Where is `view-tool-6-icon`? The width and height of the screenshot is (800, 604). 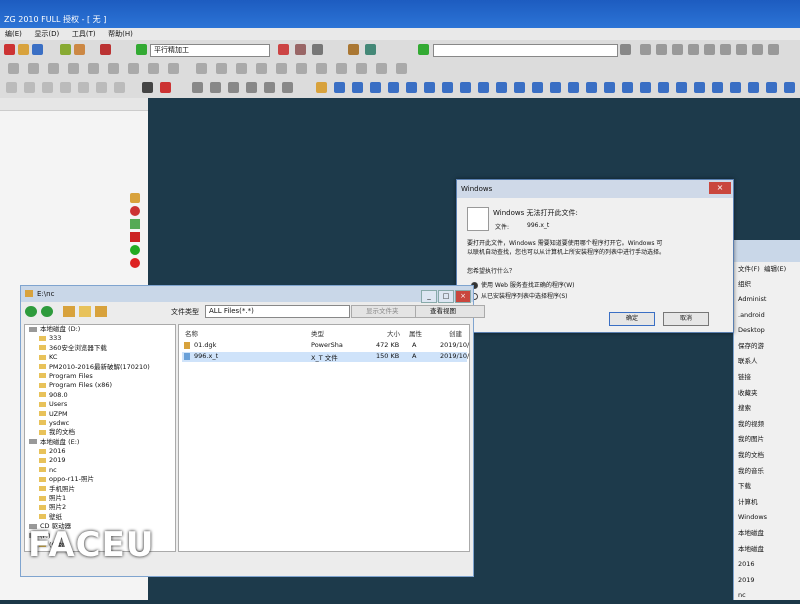
view-tool-6-icon is located at coordinates (101, 87).